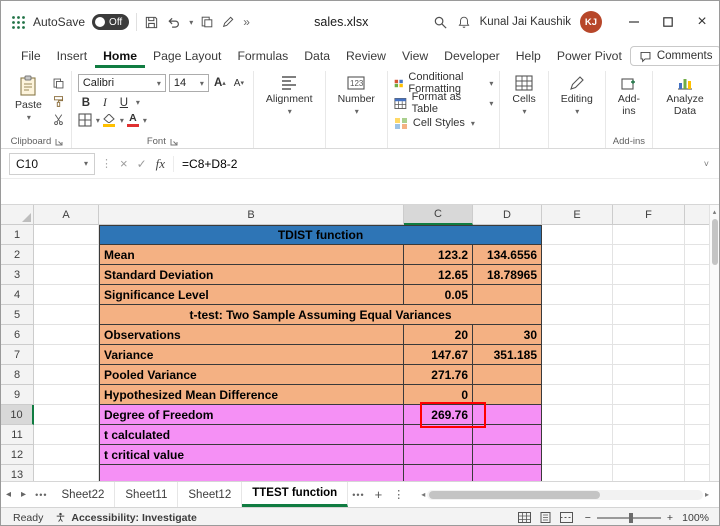  What do you see at coordinates (173, 22) in the screenshot?
I see `undo-icon` at bounding box center [173, 22].